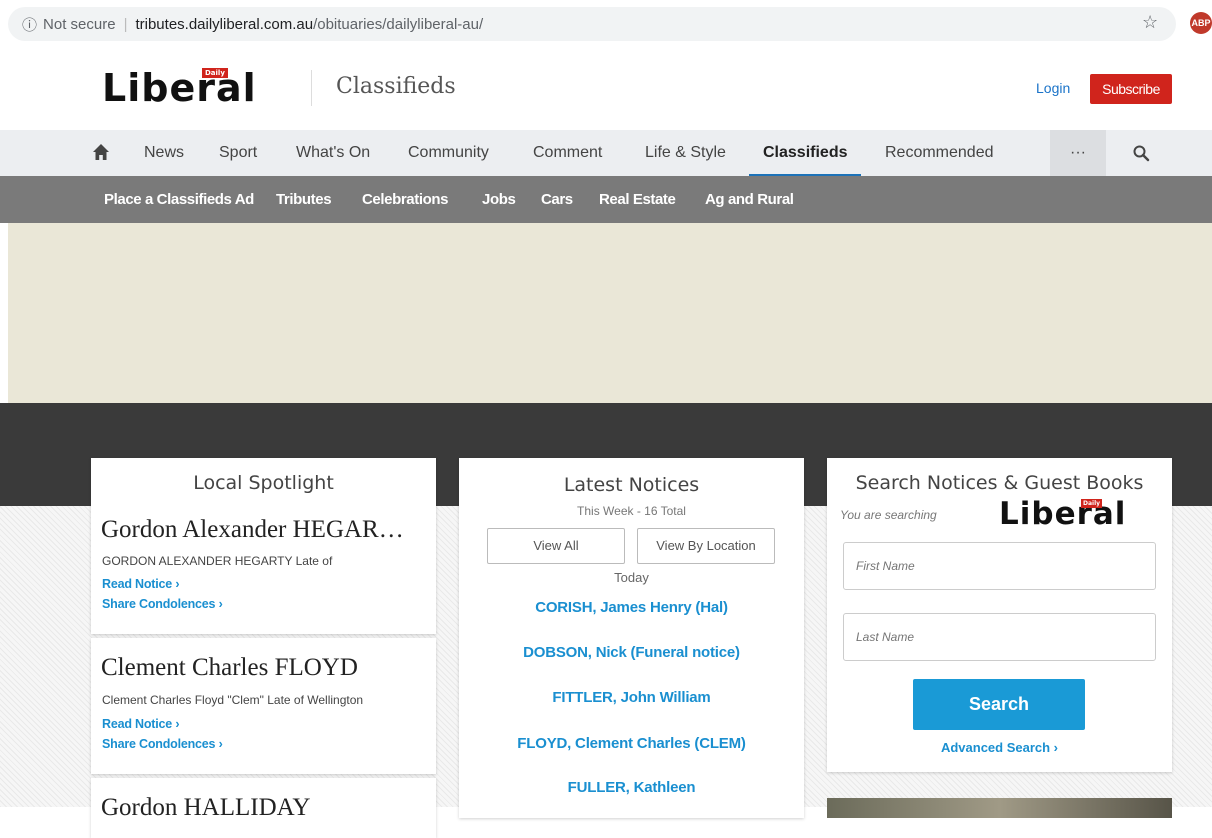 The height and width of the screenshot is (838, 1212). Describe the element at coordinates (263, 668) in the screenshot. I see `spotlight-name: Clement Charles FLOYD` at that location.